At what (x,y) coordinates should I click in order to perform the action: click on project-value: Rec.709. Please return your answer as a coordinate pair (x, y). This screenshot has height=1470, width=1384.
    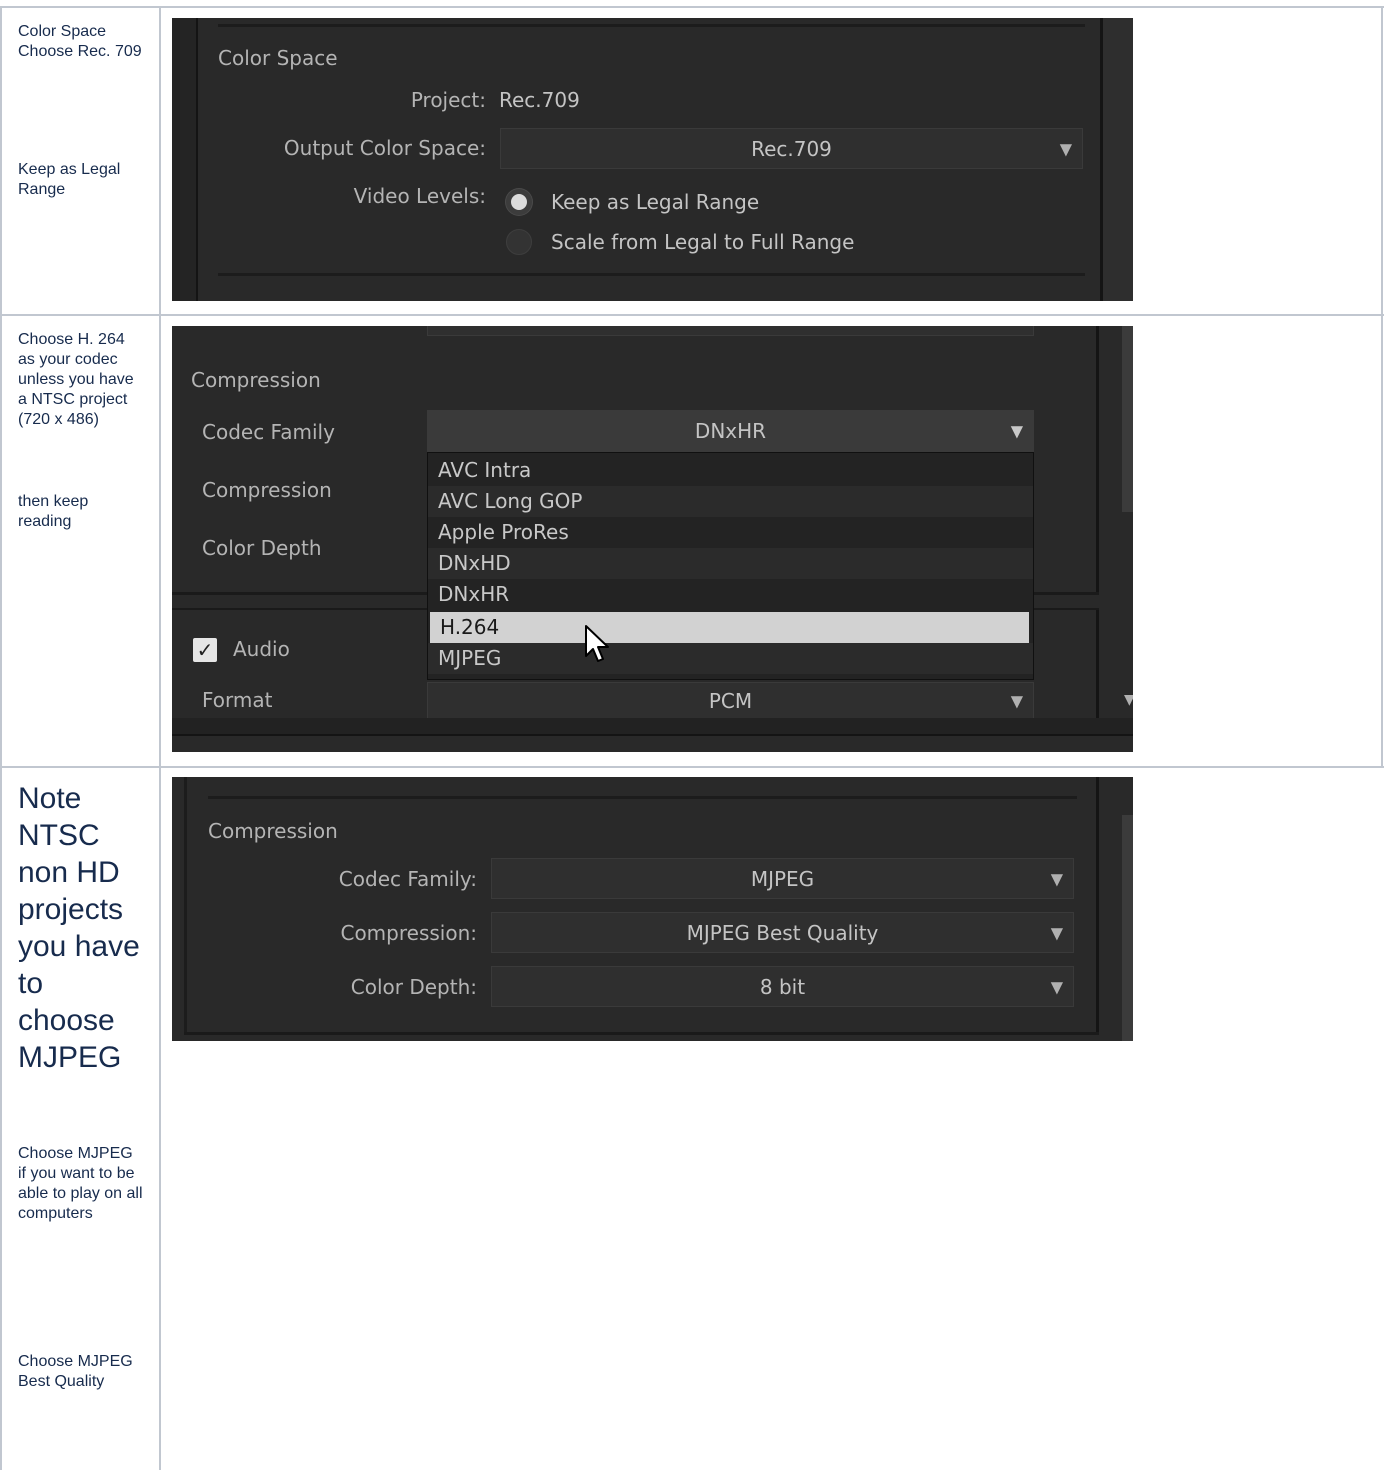
    Looking at the image, I should click on (539, 100).